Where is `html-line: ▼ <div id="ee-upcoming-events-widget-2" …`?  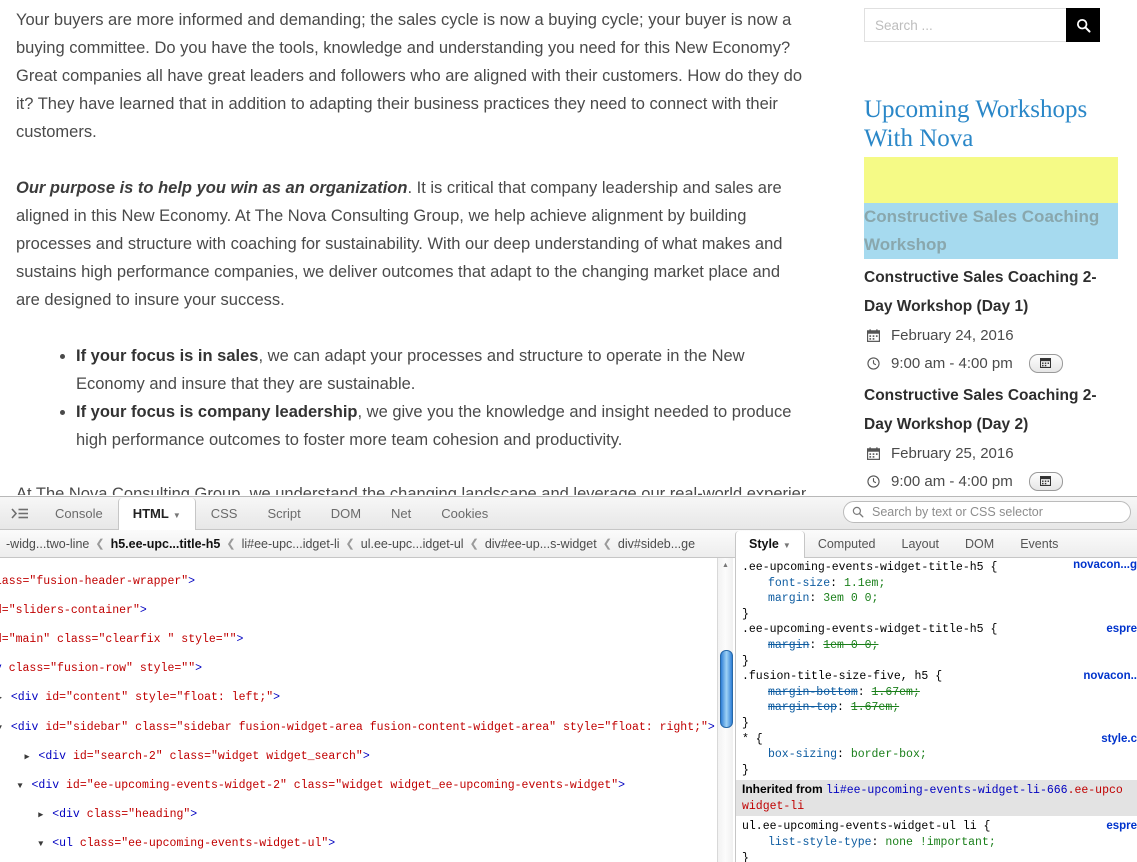 html-line: ▼ <div id="ee-upcoming-events-widget-2" … is located at coordinates (364, 786).